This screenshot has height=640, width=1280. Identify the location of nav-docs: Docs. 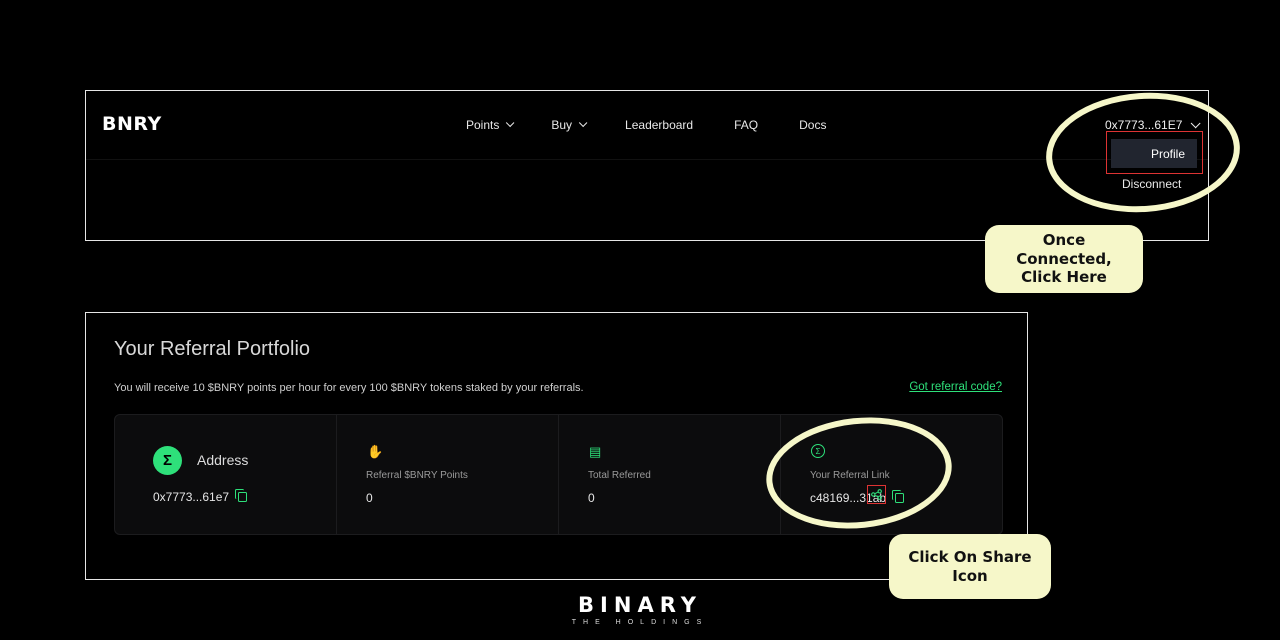
(812, 125).